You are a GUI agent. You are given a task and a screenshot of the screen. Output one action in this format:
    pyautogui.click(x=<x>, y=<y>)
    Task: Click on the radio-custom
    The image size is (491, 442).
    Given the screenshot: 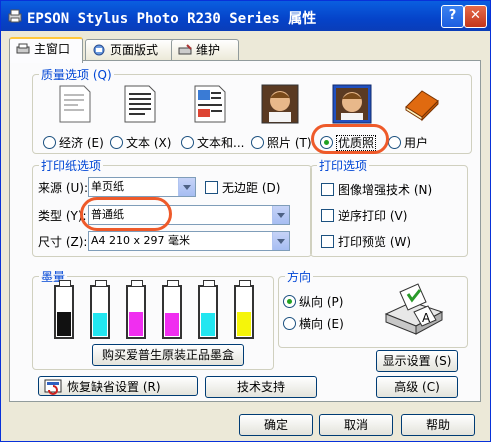 What is the action you would take?
    pyautogui.click(x=394, y=142)
    